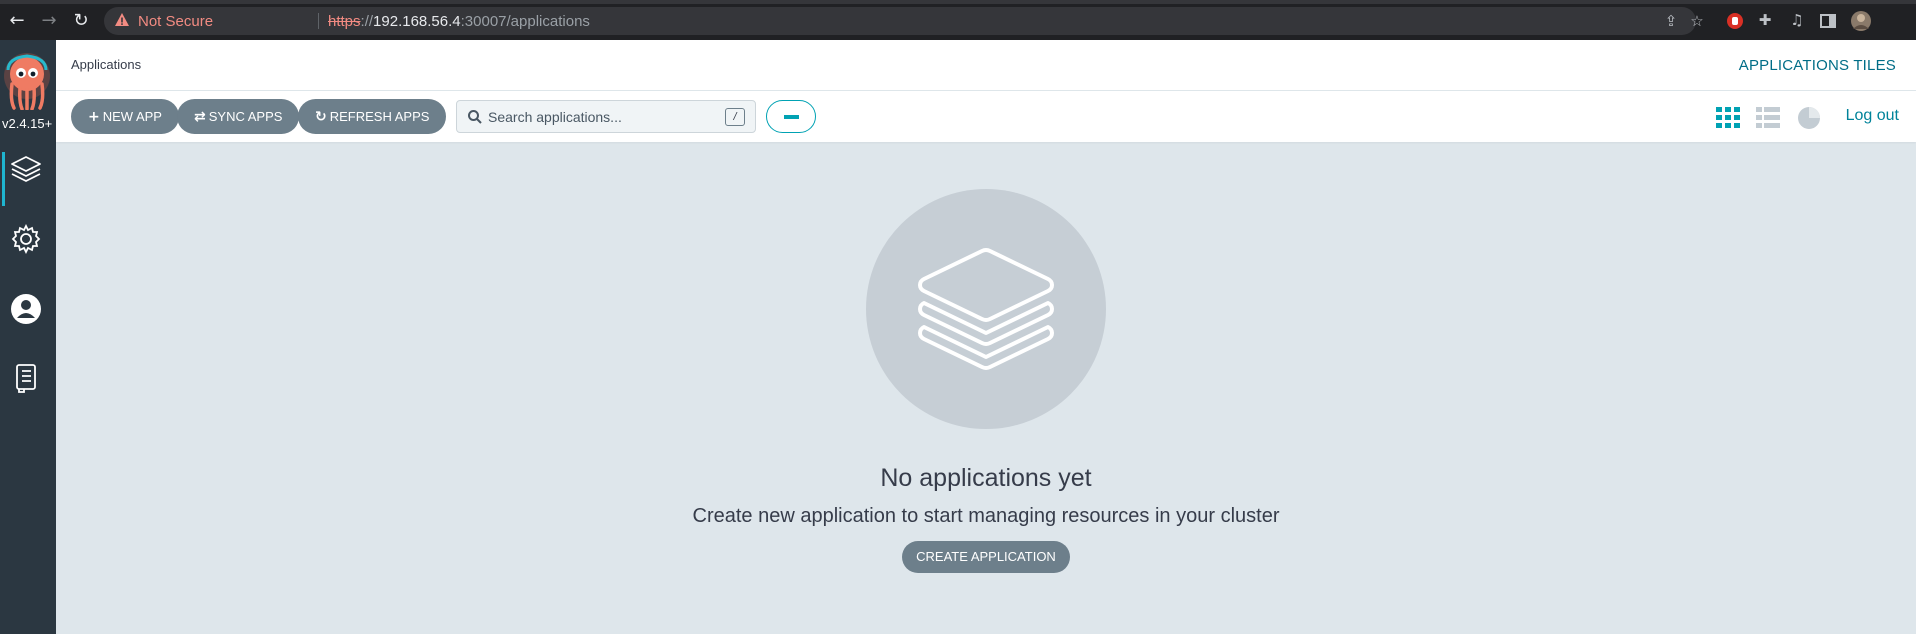 This screenshot has height=634, width=1916. I want to click on profile-avatar-icon, so click(1861, 21).